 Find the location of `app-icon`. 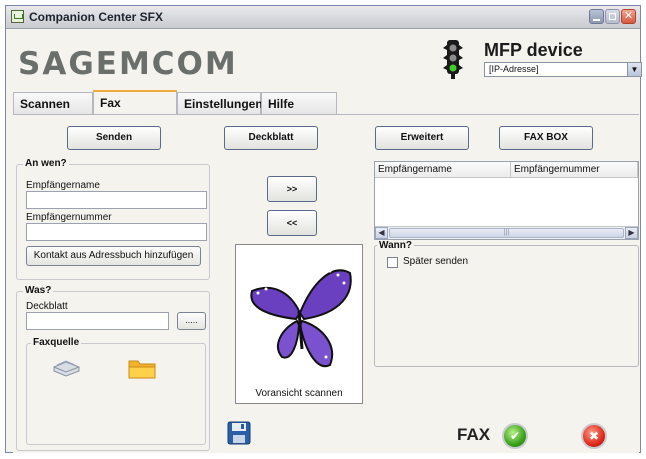

app-icon is located at coordinates (17, 16).